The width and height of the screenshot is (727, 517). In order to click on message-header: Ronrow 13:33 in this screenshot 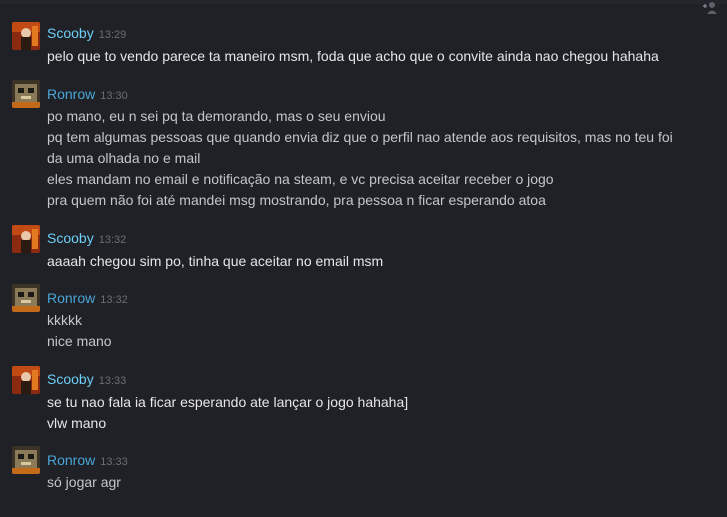, I will do `click(87, 461)`.